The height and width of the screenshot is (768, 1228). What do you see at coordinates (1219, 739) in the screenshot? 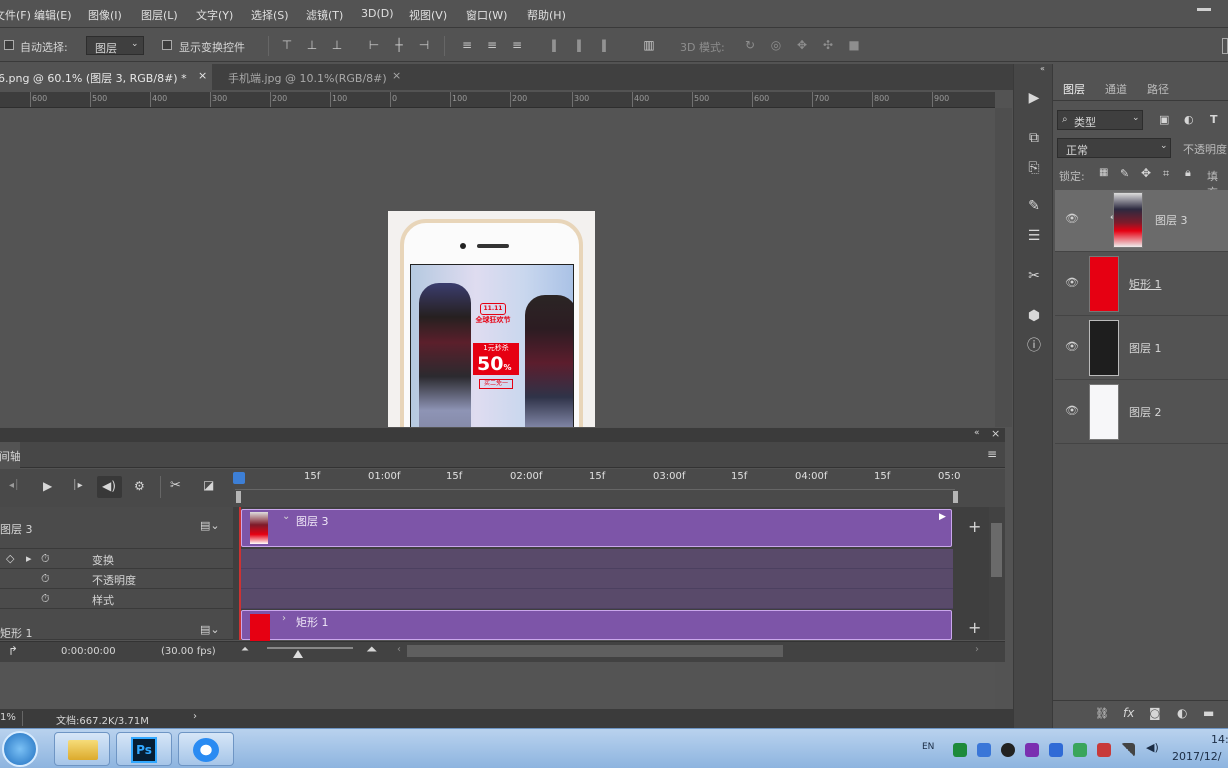
I see `clock-time: 14:` at bounding box center [1219, 739].